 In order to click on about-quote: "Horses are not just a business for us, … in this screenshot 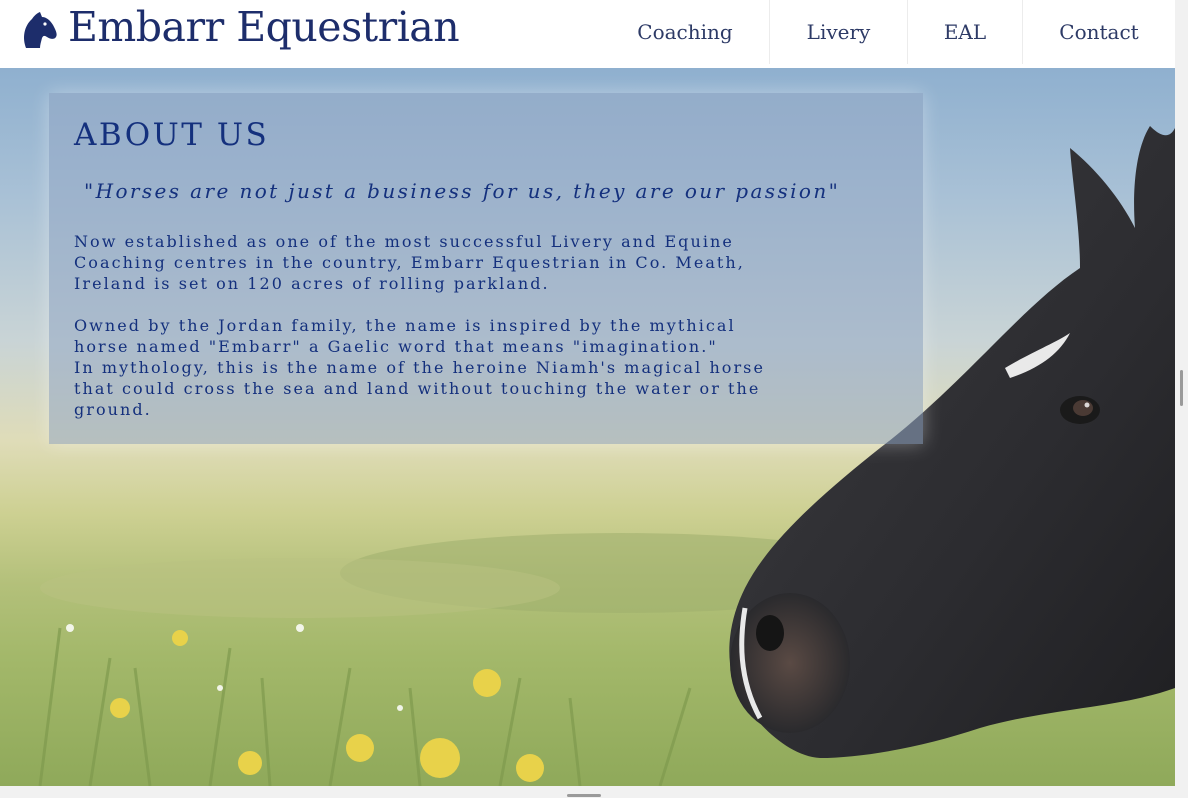, I will do `click(462, 191)`.